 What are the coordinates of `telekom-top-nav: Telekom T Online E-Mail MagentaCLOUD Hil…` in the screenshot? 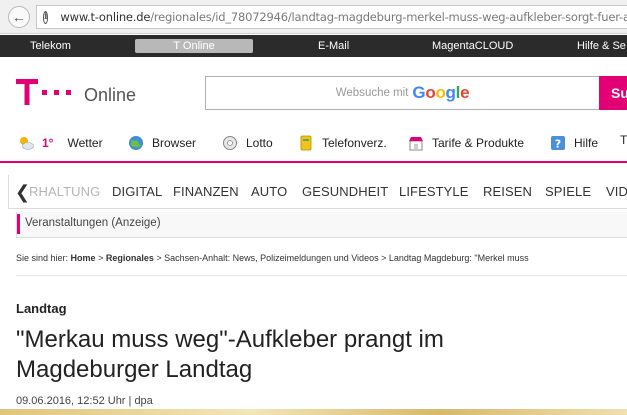 It's located at (313, 46).